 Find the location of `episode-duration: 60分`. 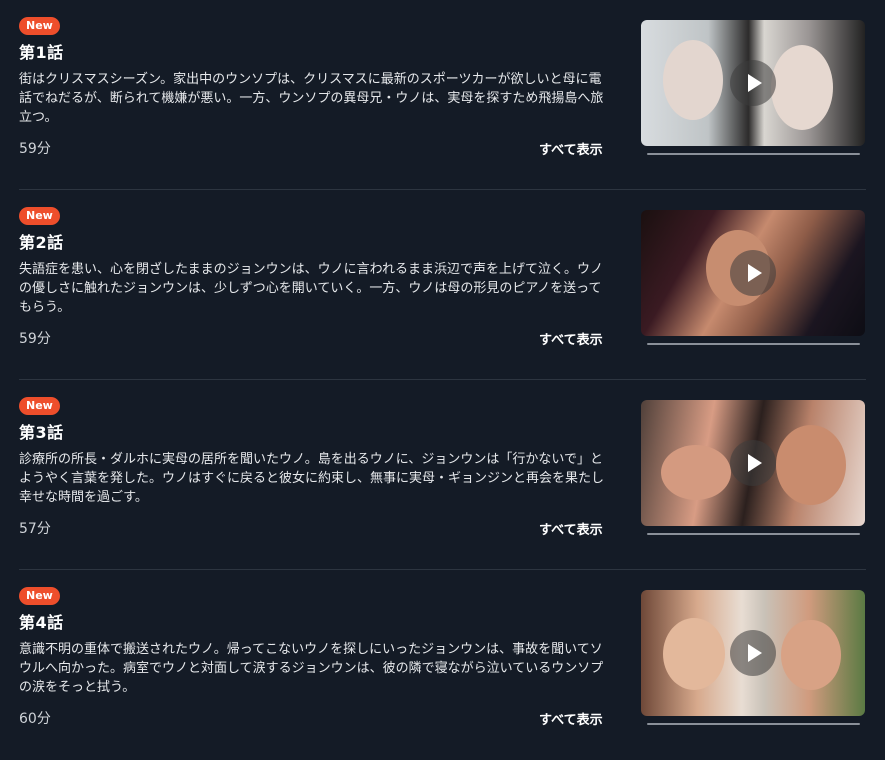

episode-duration: 60分 is located at coordinates (35, 719).